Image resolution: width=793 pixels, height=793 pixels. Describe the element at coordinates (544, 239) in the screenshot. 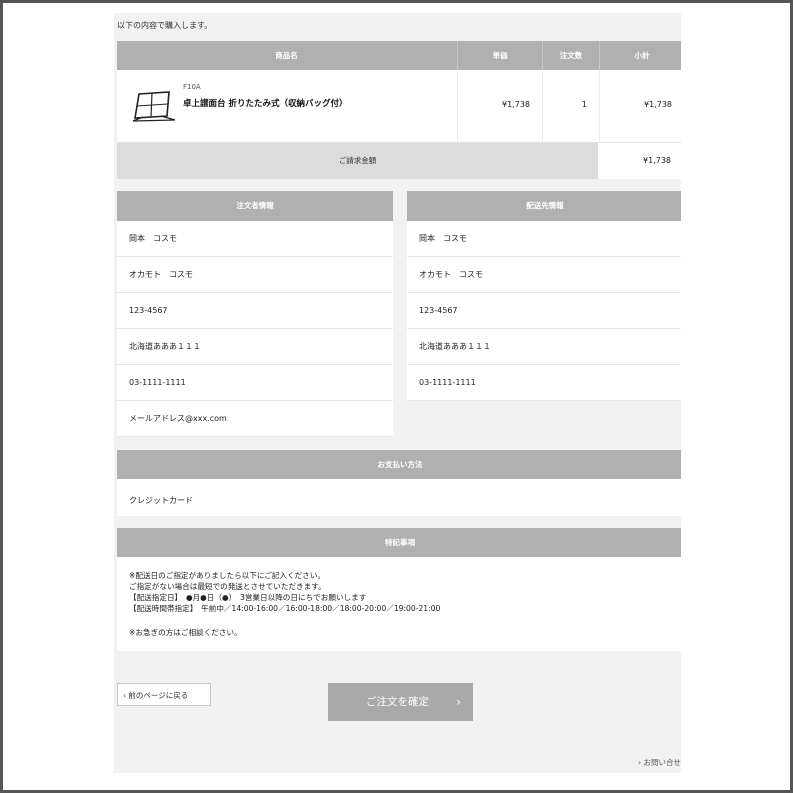

I see `delivery-name: 岡本 コスモ` at that location.